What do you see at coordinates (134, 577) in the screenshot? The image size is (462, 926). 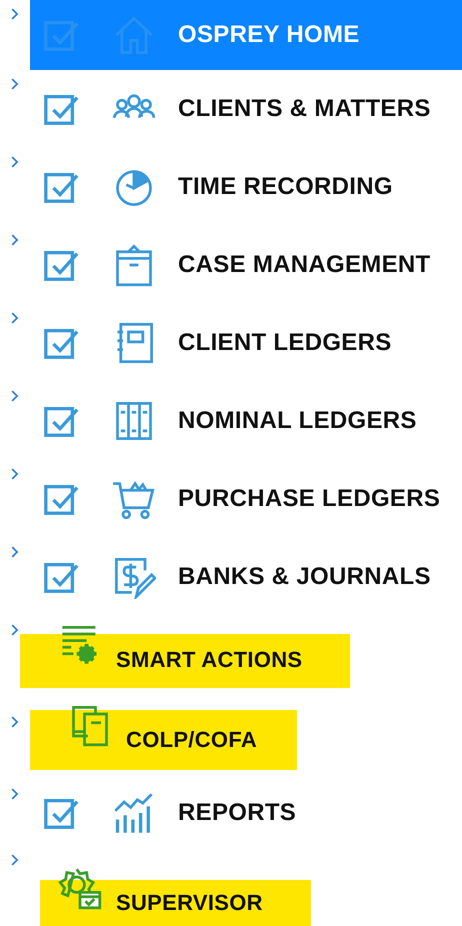 I see `dollar-pen-icon` at bounding box center [134, 577].